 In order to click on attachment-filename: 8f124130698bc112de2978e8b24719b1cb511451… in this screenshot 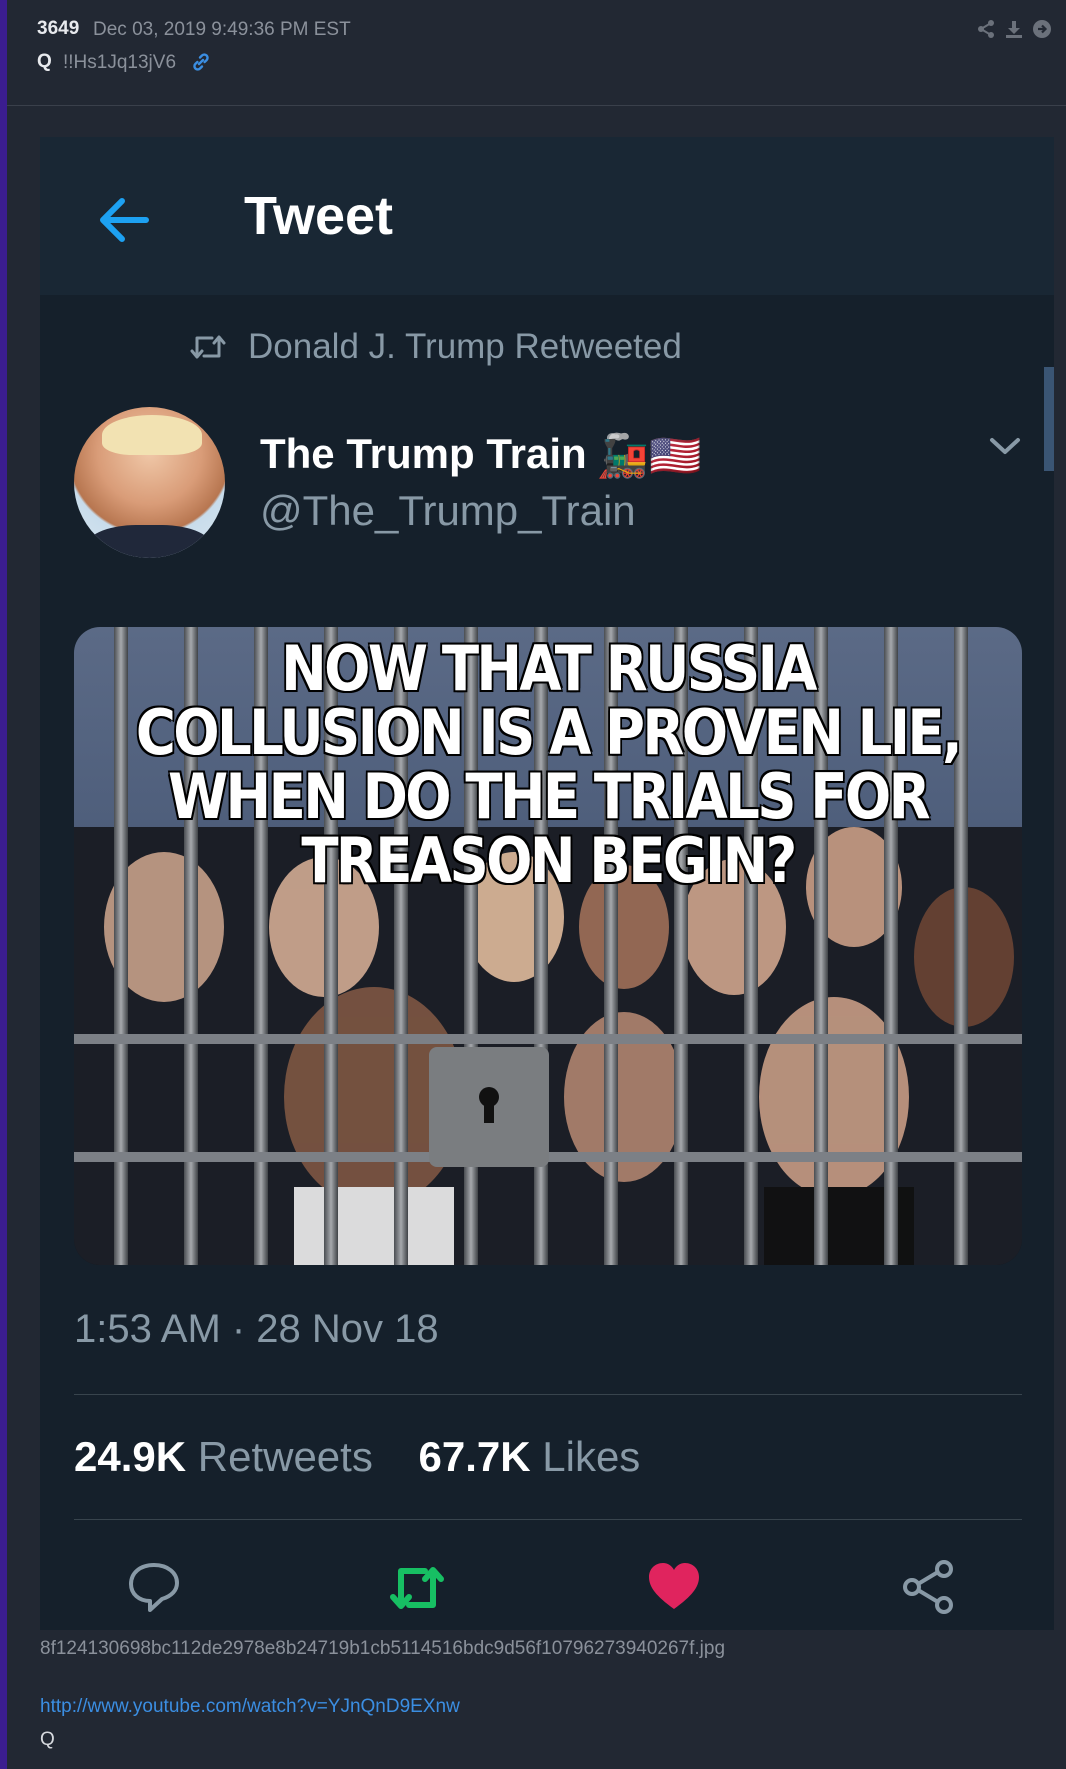, I will do `click(382, 1649)`.